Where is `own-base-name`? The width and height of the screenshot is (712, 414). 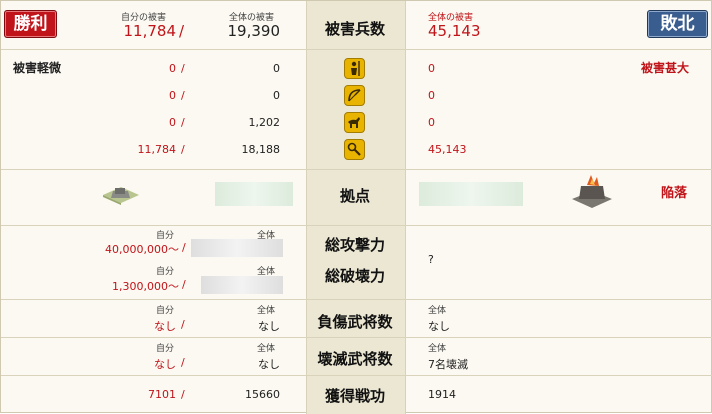
own-base-name is located at coordinates (254, 194).